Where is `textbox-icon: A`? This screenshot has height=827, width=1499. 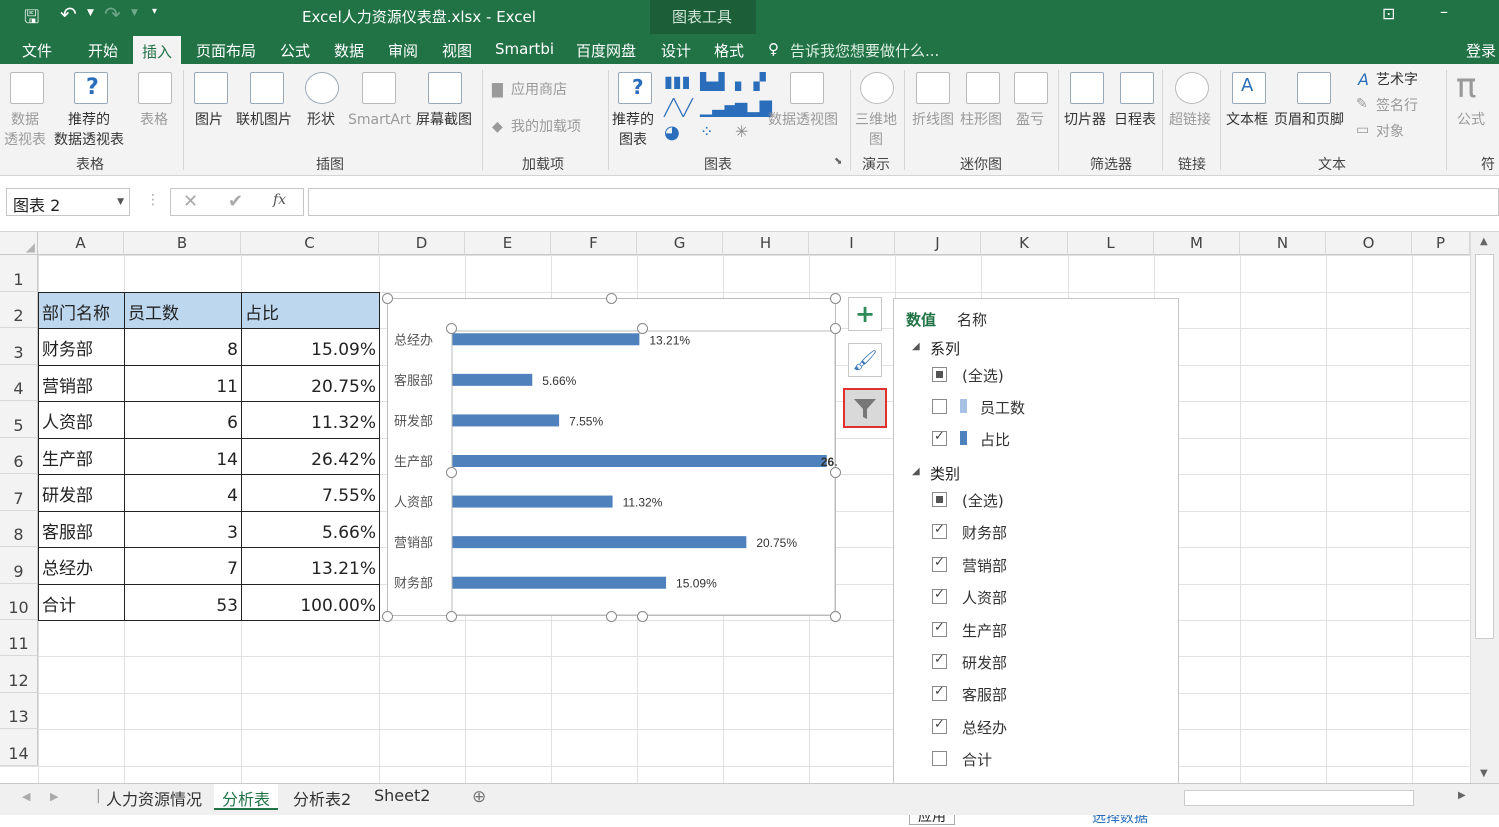
textbox-icon: A is located at coordinates (1249, 88).